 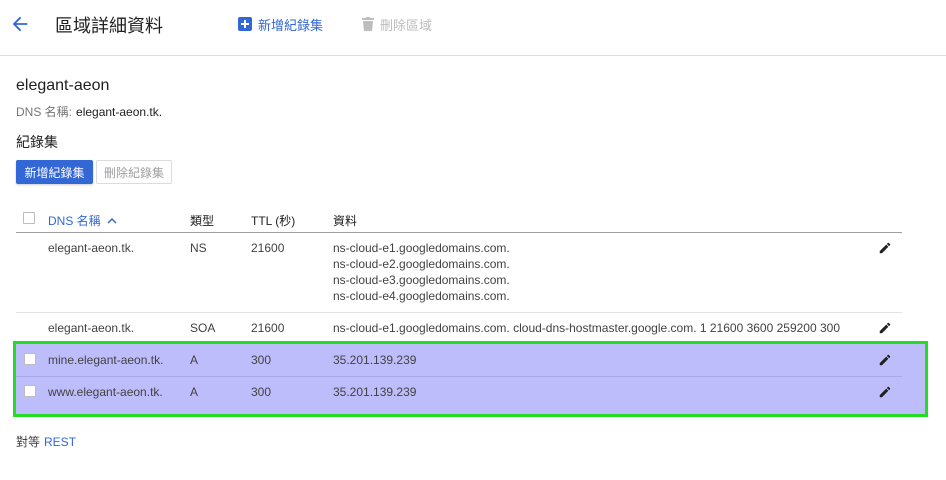 I want to click on add-record-set-button: 新增紀錄集, so click(x=54, y=172).